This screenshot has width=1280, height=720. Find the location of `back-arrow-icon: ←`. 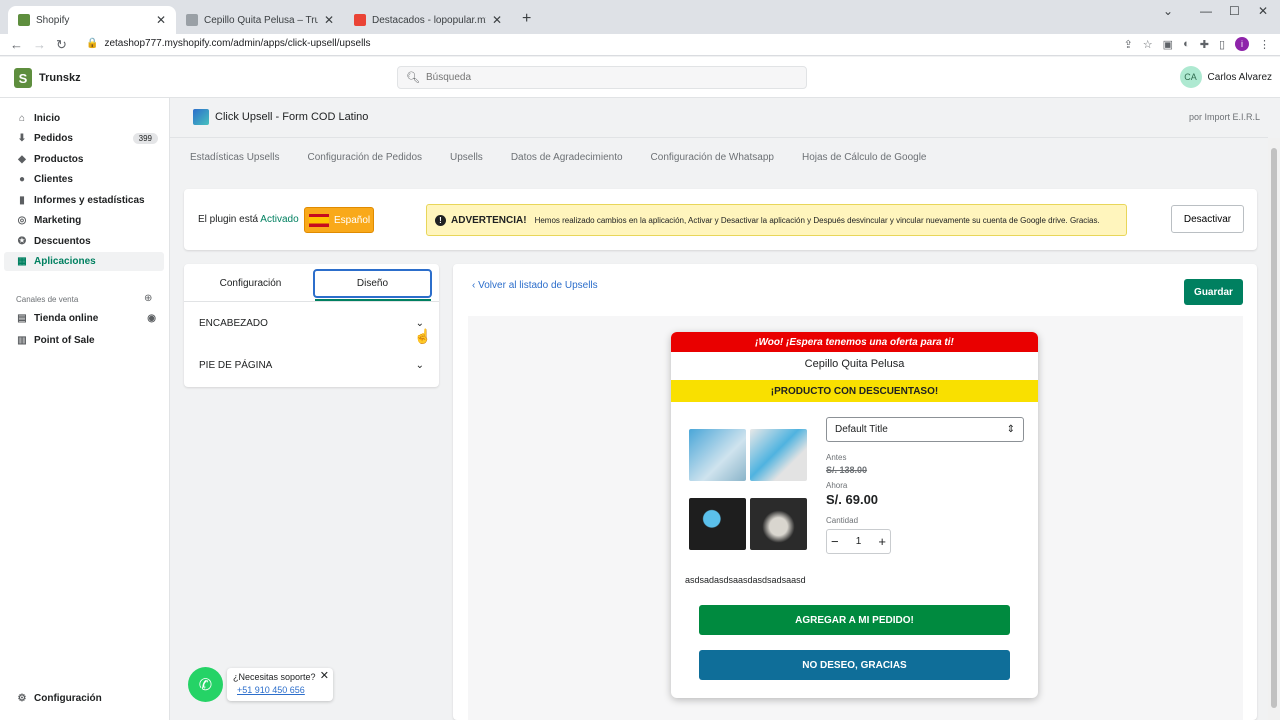

back-arrow-icon: ← is located at coordinates (16, 44).